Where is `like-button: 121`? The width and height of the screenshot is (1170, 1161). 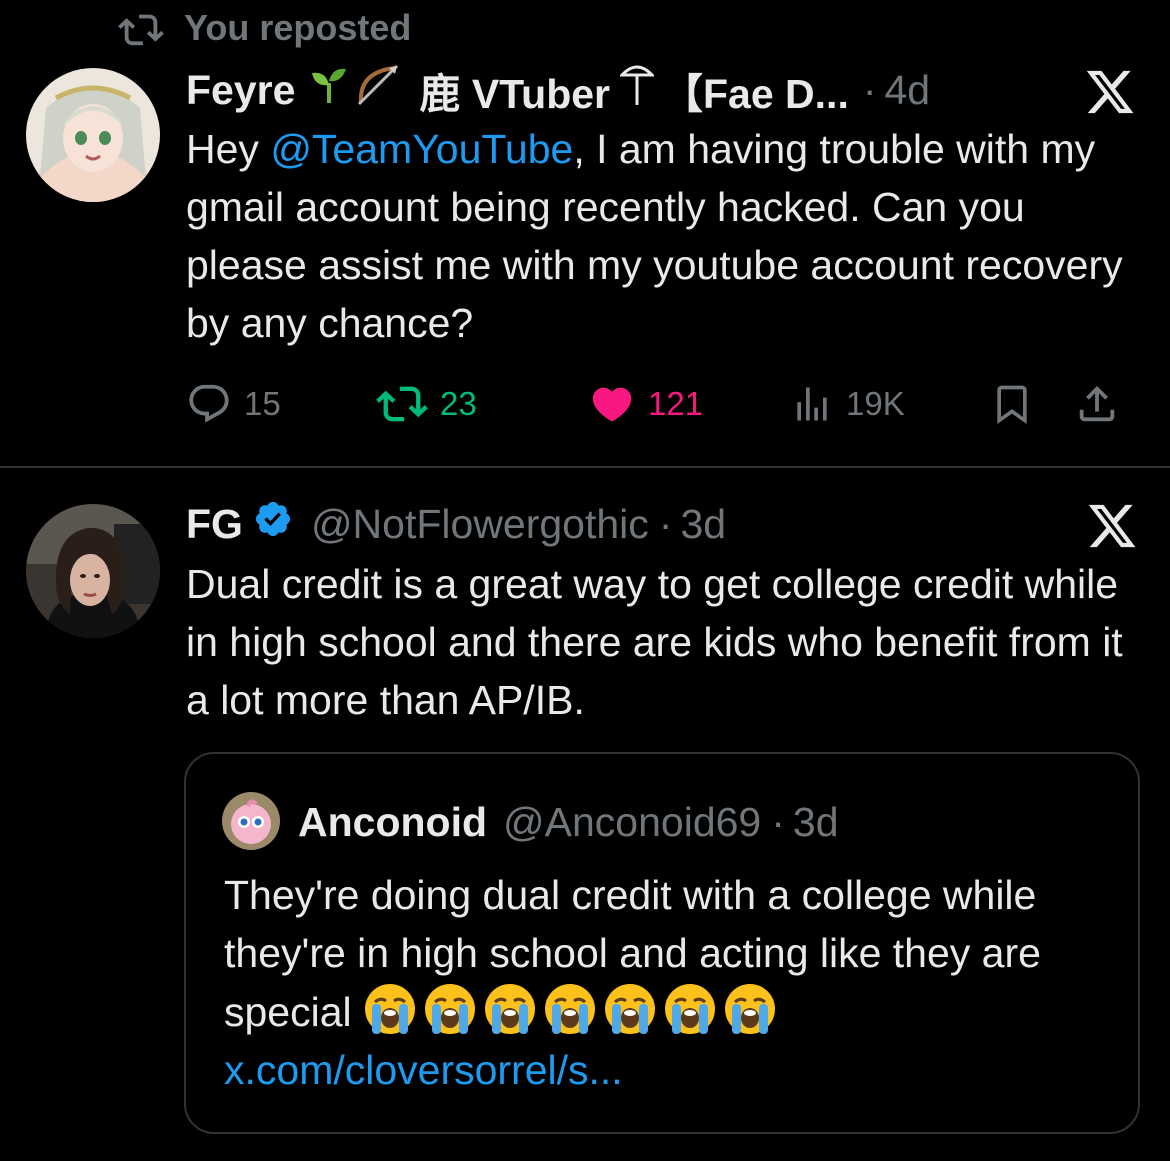
like-button: 121 is located at coordinates (689, 404).